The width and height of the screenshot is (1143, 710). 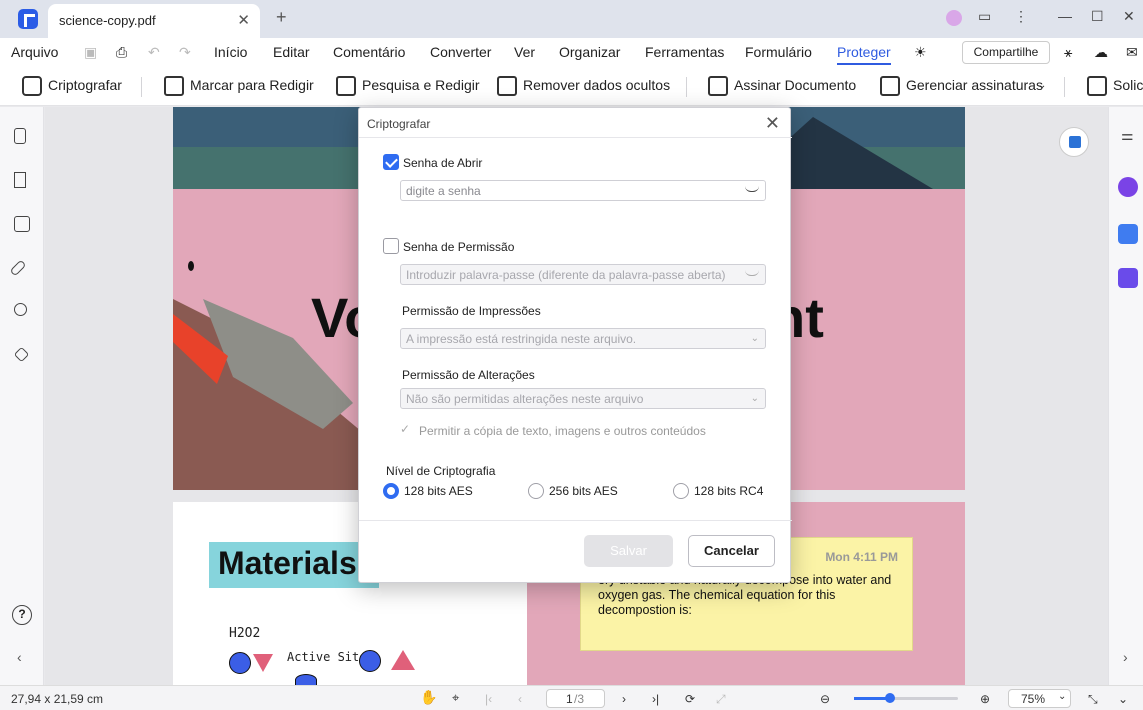 I want to click on remove-hidden-button: Remover dados ocultos, so click(x=596, y=85).